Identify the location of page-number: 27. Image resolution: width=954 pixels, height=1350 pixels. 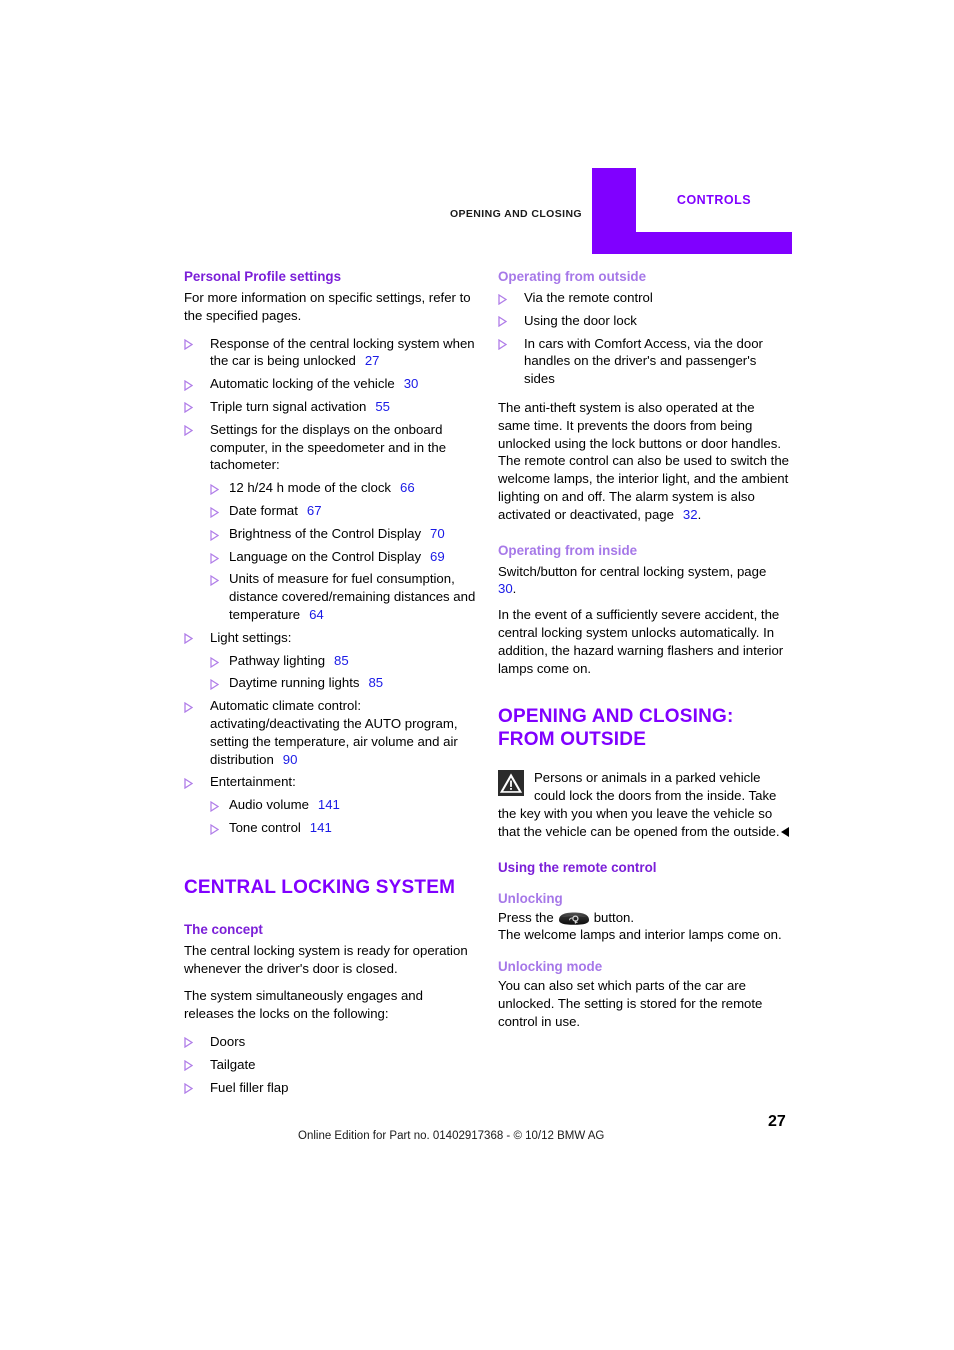
(777, 1121).